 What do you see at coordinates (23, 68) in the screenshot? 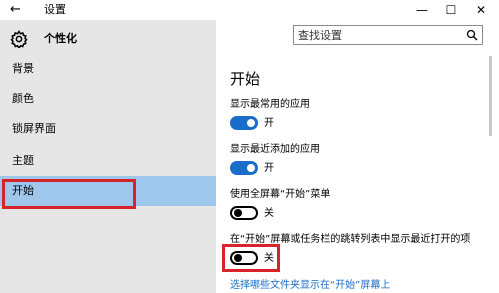
I see `sidebar-item-label: 背景` at bounding box center [23, 68].